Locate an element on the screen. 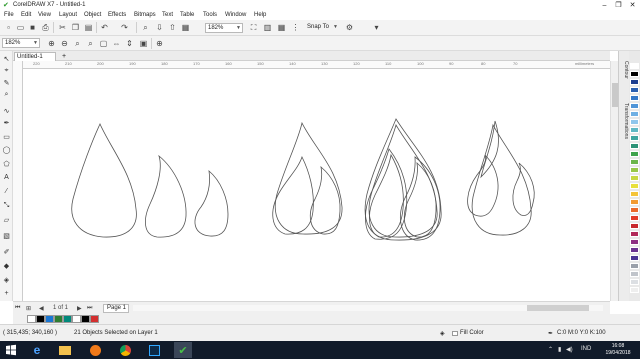  menu-window: Window is located at coordinates (235, 15).